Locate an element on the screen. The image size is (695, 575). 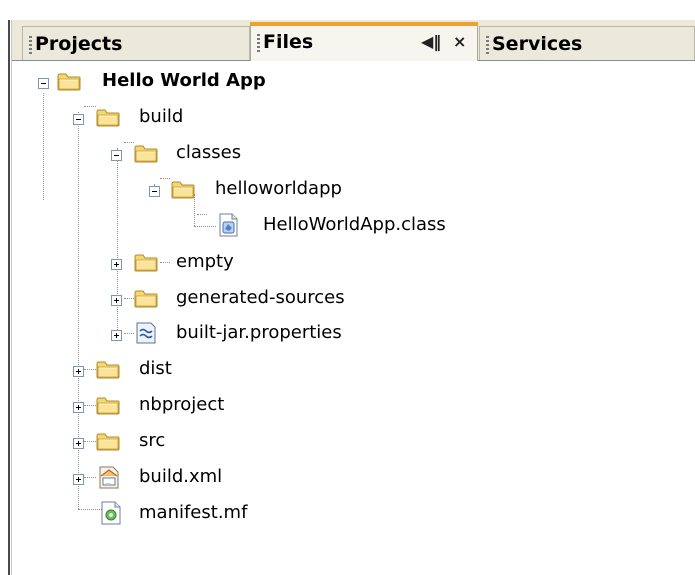
tree-item-nbproject: nbproject is located at coordinates (353, 409).